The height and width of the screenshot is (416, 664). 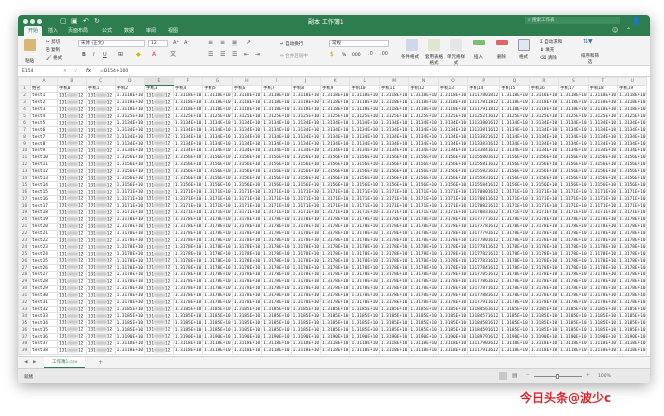 I want to click on prev-sheet-icon: ◀, so click(x=25, y=362).